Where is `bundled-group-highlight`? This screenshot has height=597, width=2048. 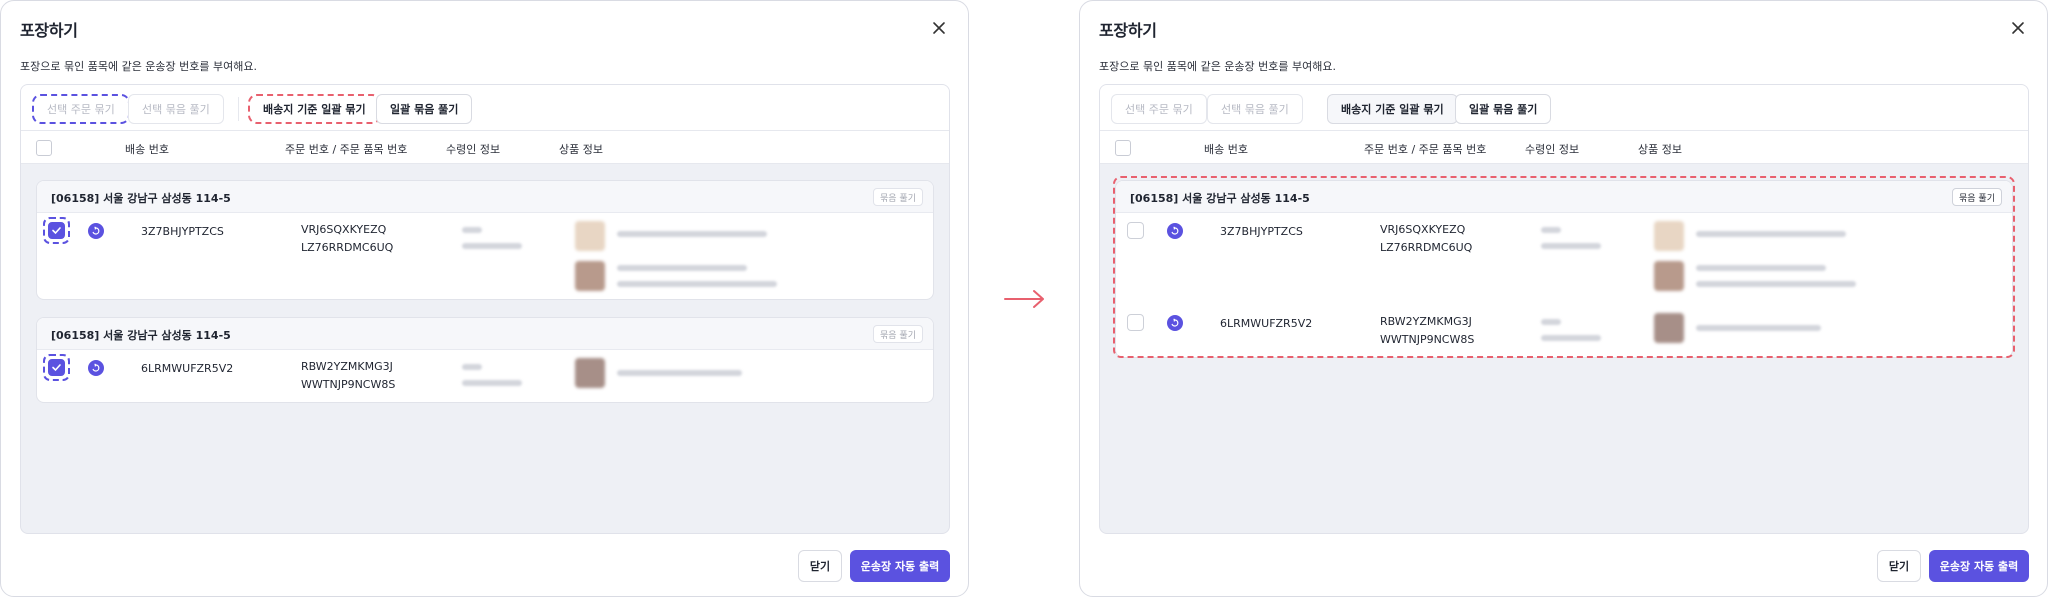 bundled-group-highlight is located at coordinates (1564, 267).